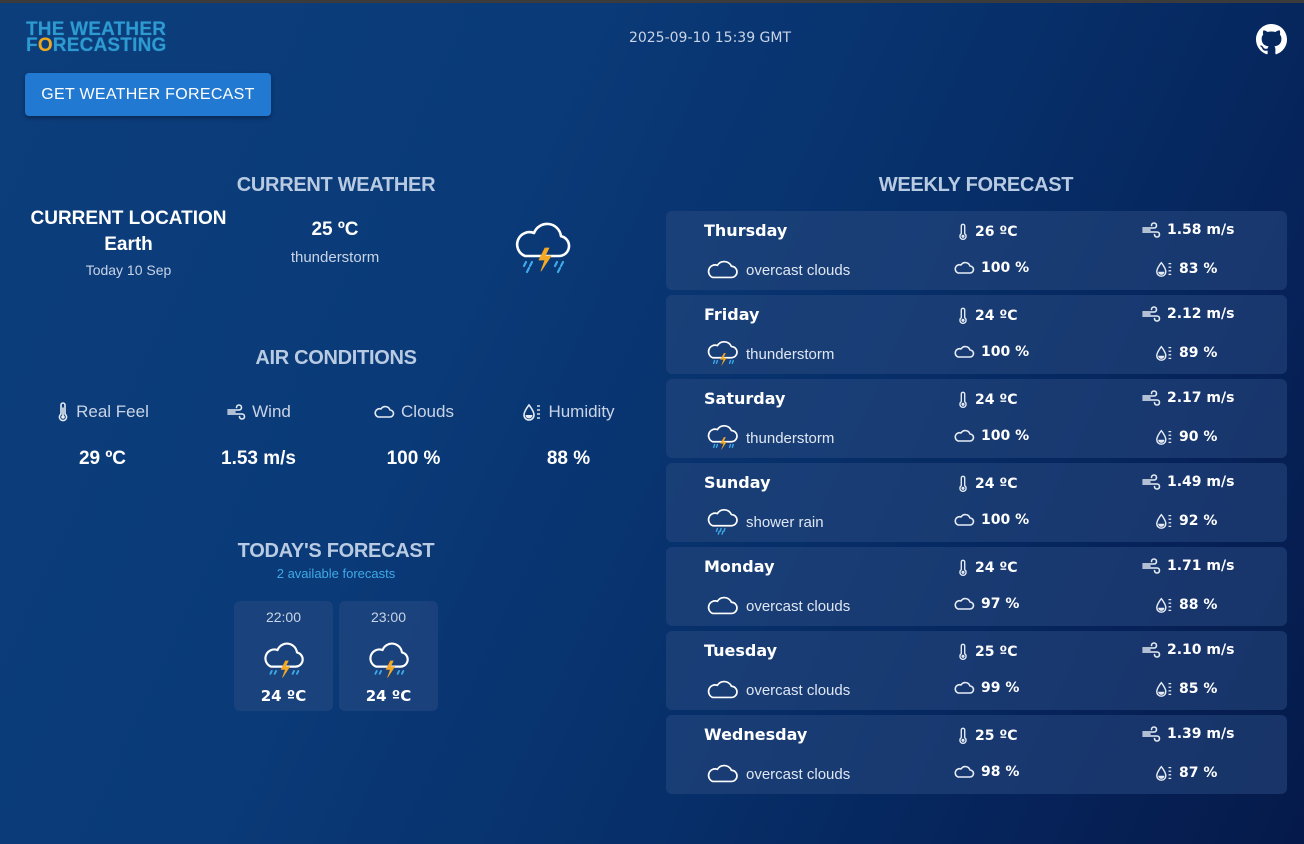 The height and width of the screenshot is (844, 1304). I want to click on current-location-block: CURRENT LOCATION Earth, so click(128, 232).